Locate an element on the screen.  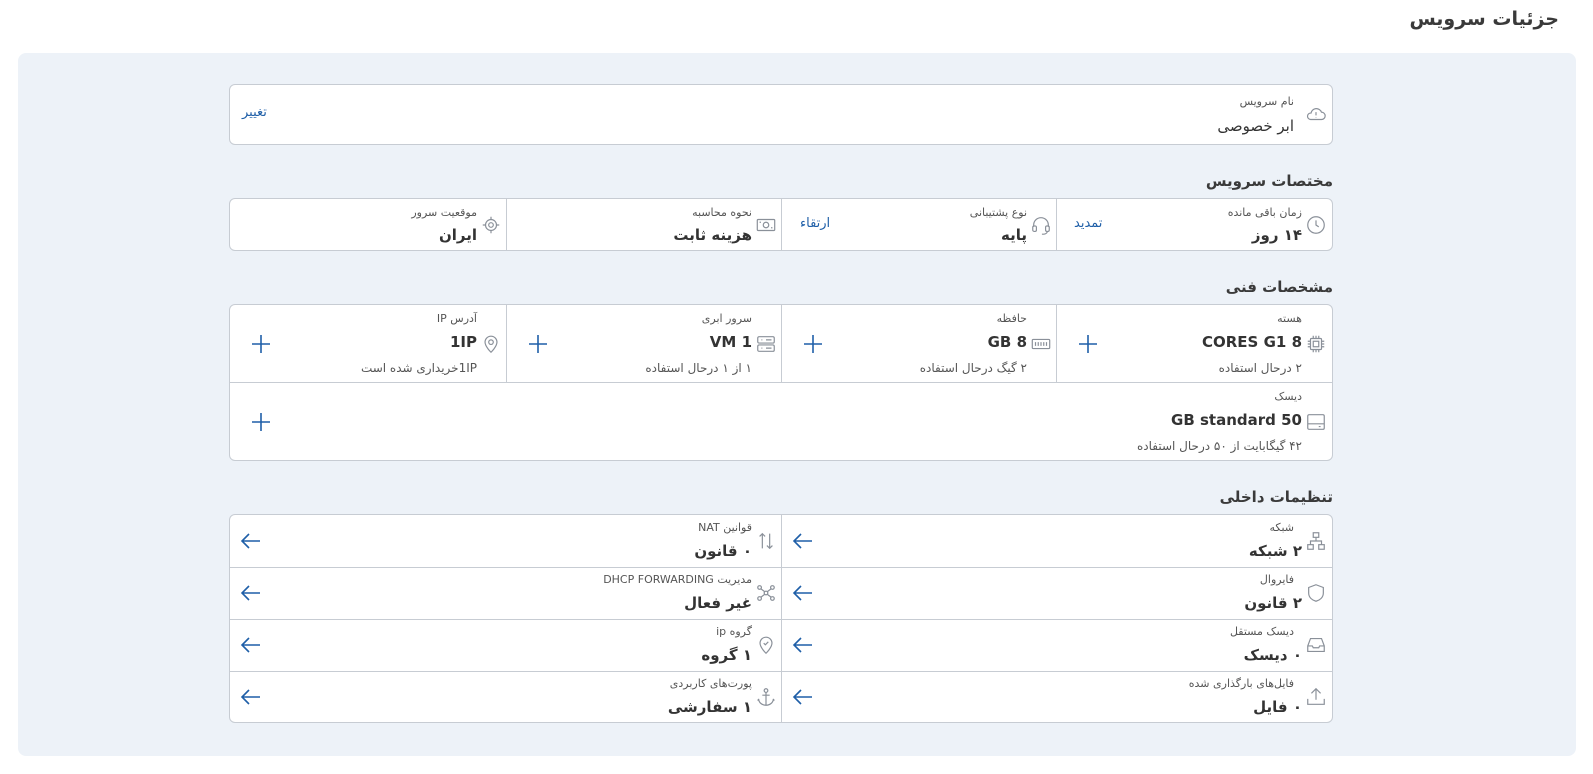
firewall-arrow-icon is located at coordinates (803, 593).